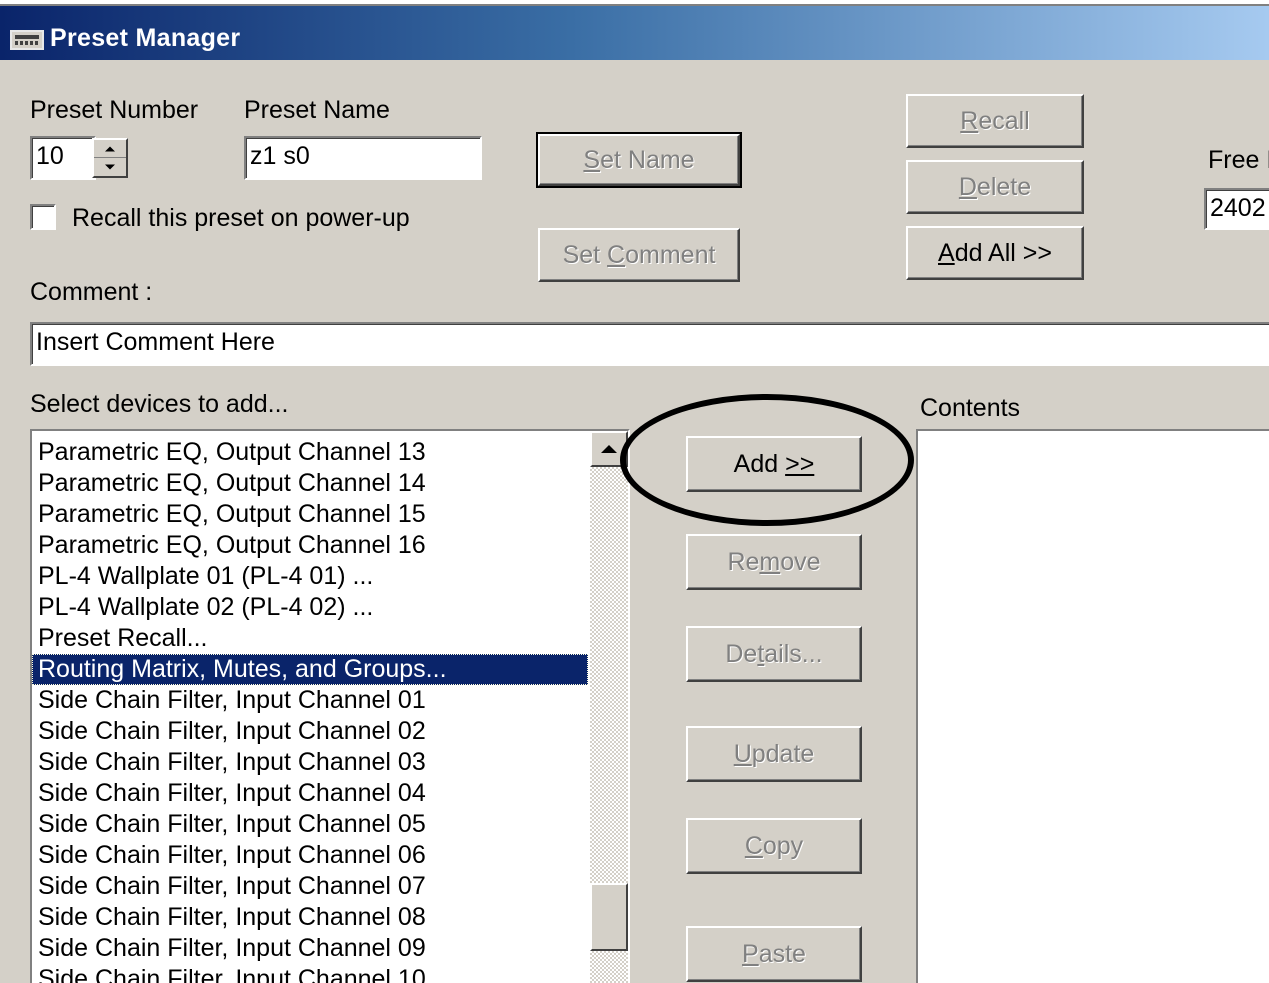 This screenshot has width=1269, height=983. Describe the element at coordinates (63, 158) in the screenshot. I see `preset-number-field: 10` at that location.